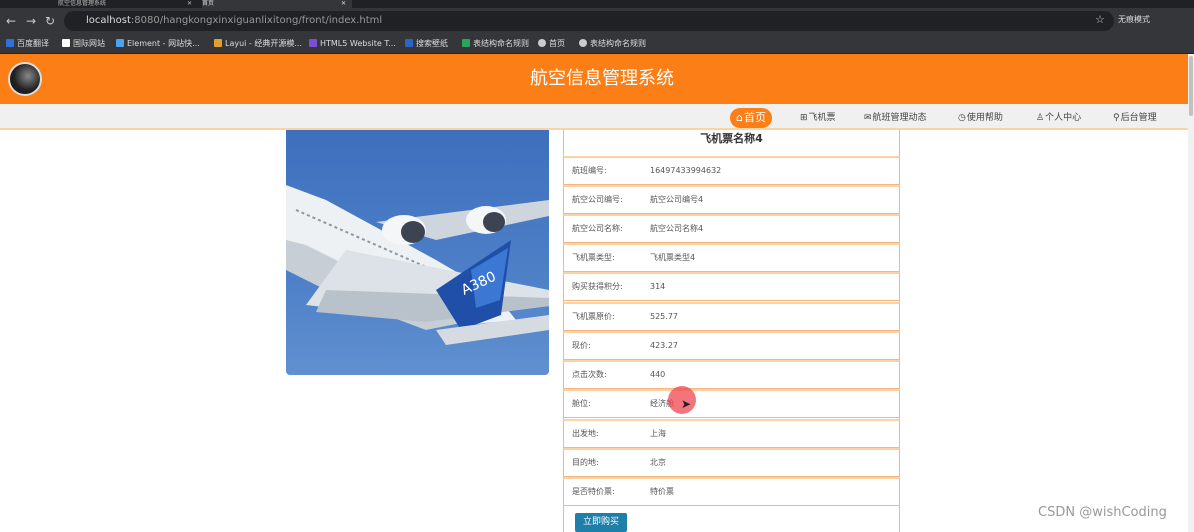 This screenshot has width=1194, height=532. What do you see at coordinates (589, 170) in the screenshot?
I see `detail-label: 航班编号:` at bounding box center [589, 170].